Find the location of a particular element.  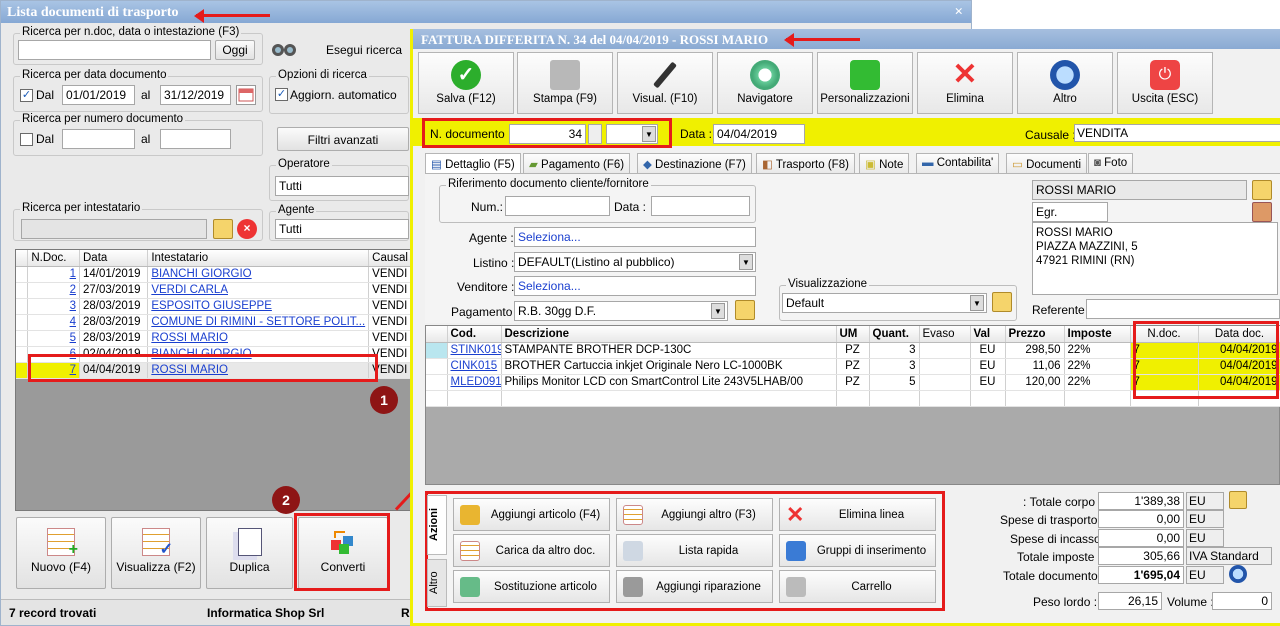

magnifier-icon is located at coordinates (1238, 574).